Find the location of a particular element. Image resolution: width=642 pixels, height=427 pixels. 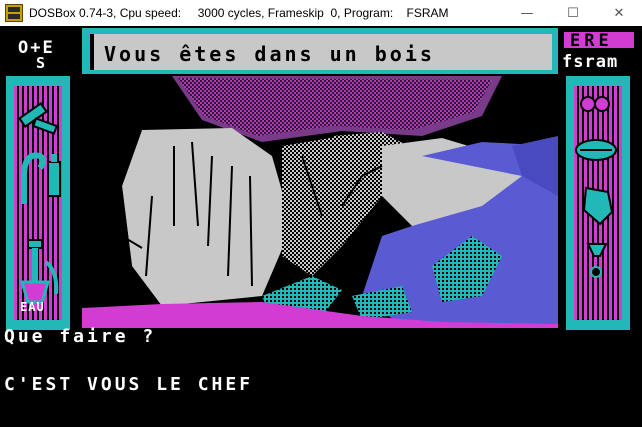

hammer-icon is located at coordinates (38, 118).